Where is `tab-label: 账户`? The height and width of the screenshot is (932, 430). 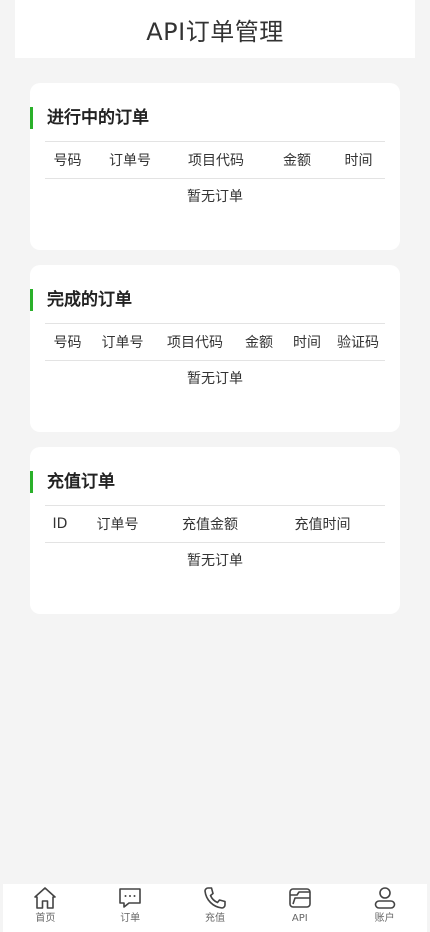 tab-label: 账户 is located at coordinates (384, 918).